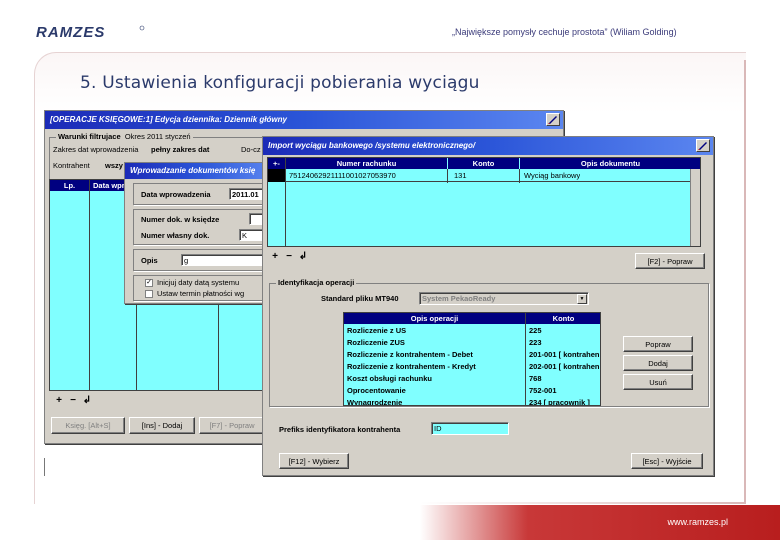 This screenshot has height=540, width=780. What do you see at coordinates (658, 382) in the screenshot?
I see `usun-button: Usuń` at bounding box center [658, 382].